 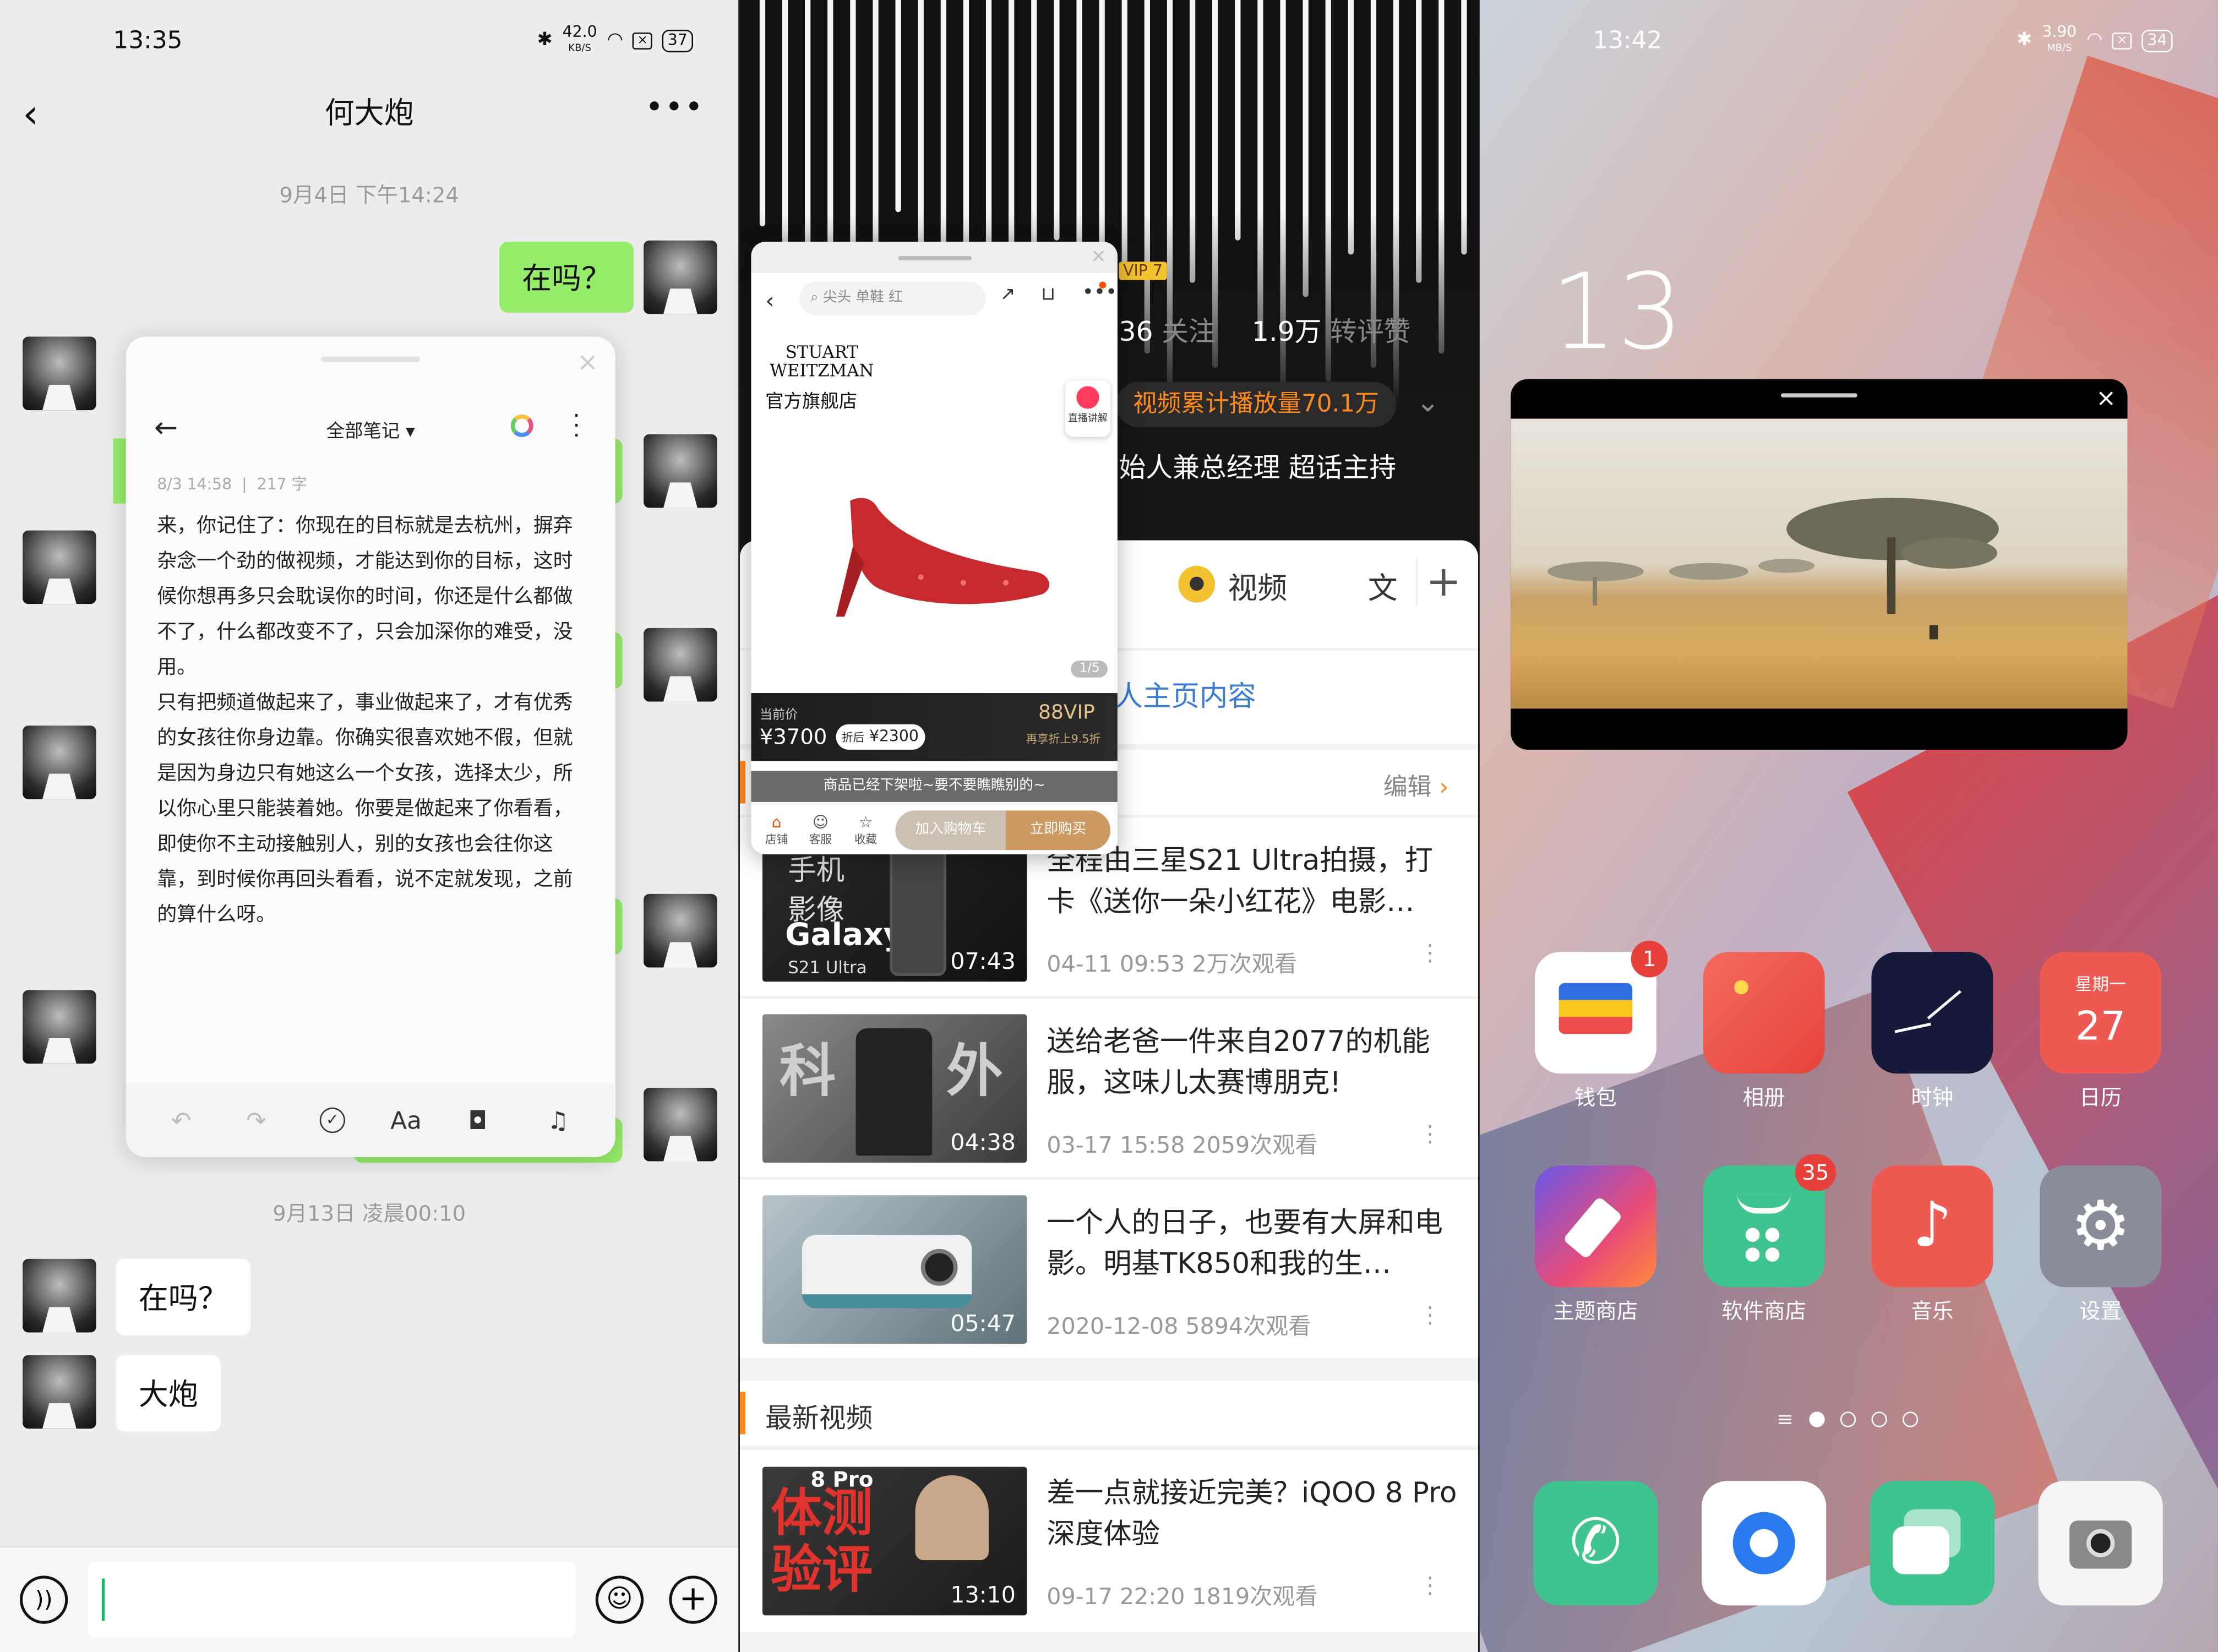 I want to click on app-app-store: 35 软件商店, so click(x=1769, y=1239).